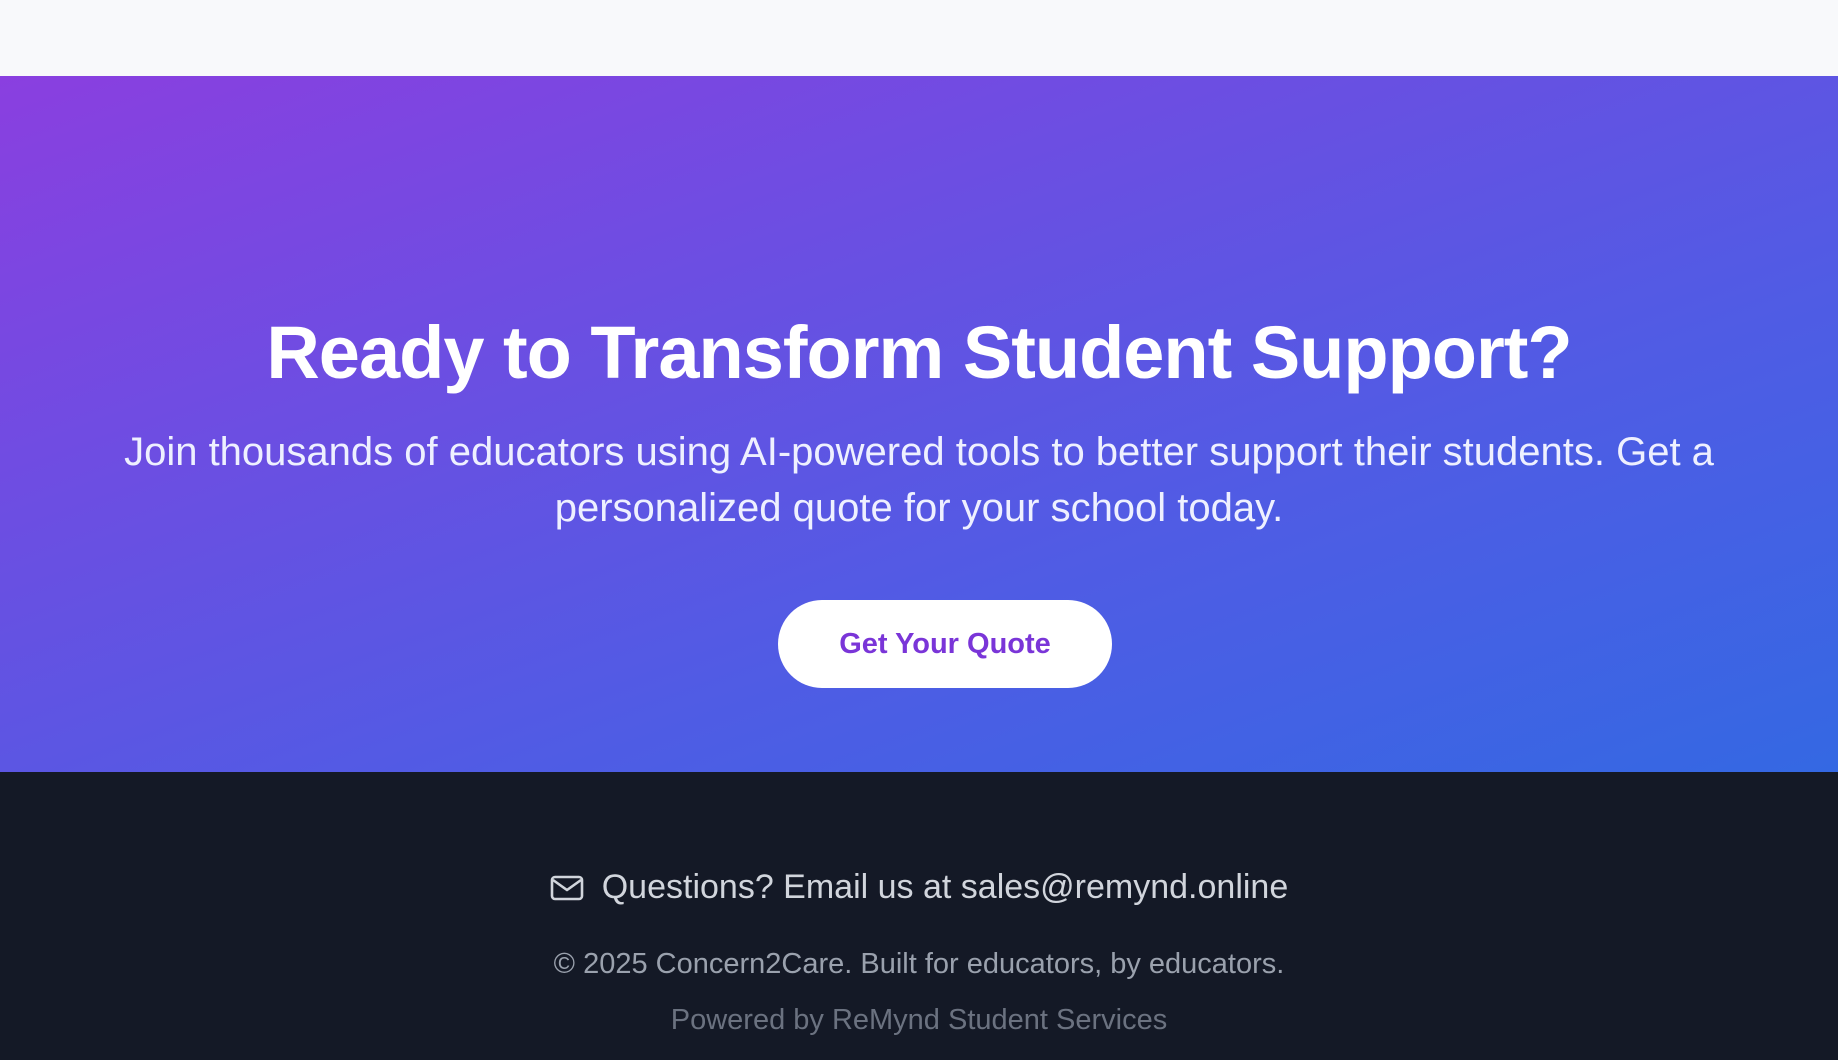 The width and height of the screenshot is (1838, 1060). I want to click on top-strip, so click(919, 38).